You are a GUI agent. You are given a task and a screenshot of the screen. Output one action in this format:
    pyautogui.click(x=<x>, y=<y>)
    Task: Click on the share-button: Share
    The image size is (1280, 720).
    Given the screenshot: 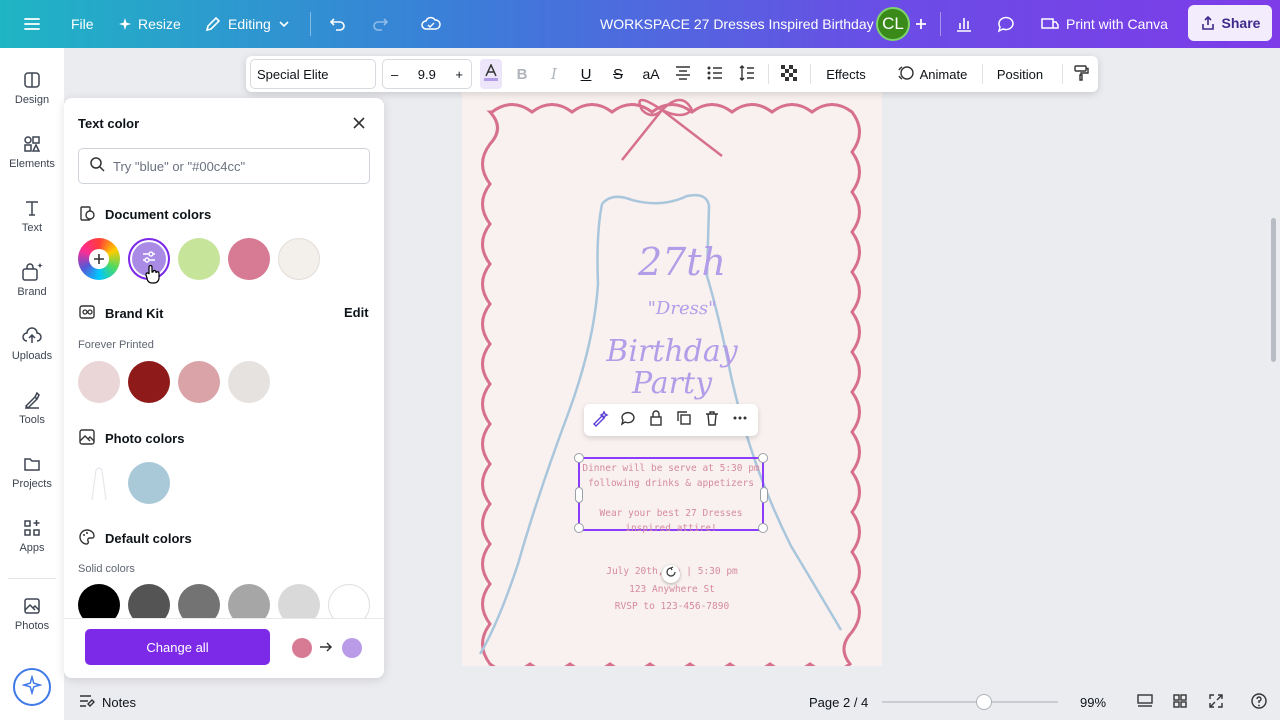 What is the action you would take?
    pyautogui.click(x=1230, y=23)
    